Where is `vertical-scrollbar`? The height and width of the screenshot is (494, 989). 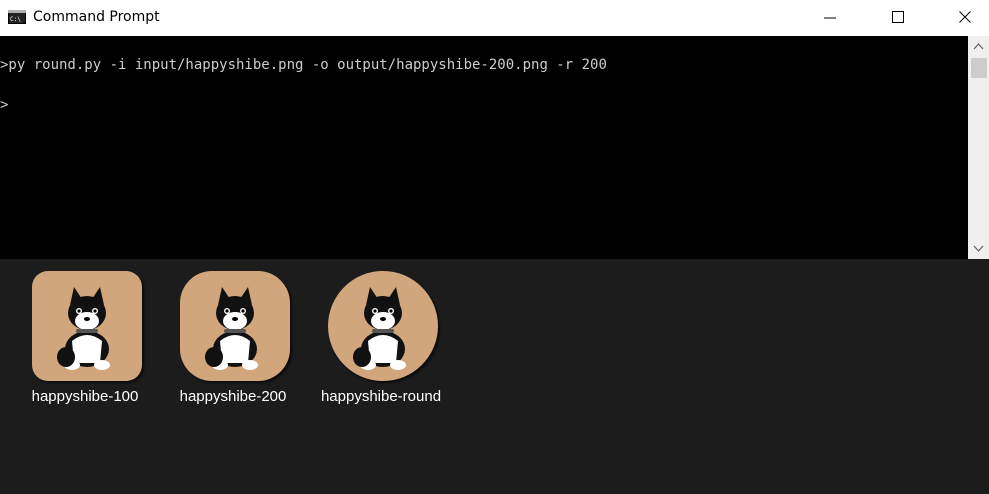
vertical-scrollbar is located at coordinates (978, 147).